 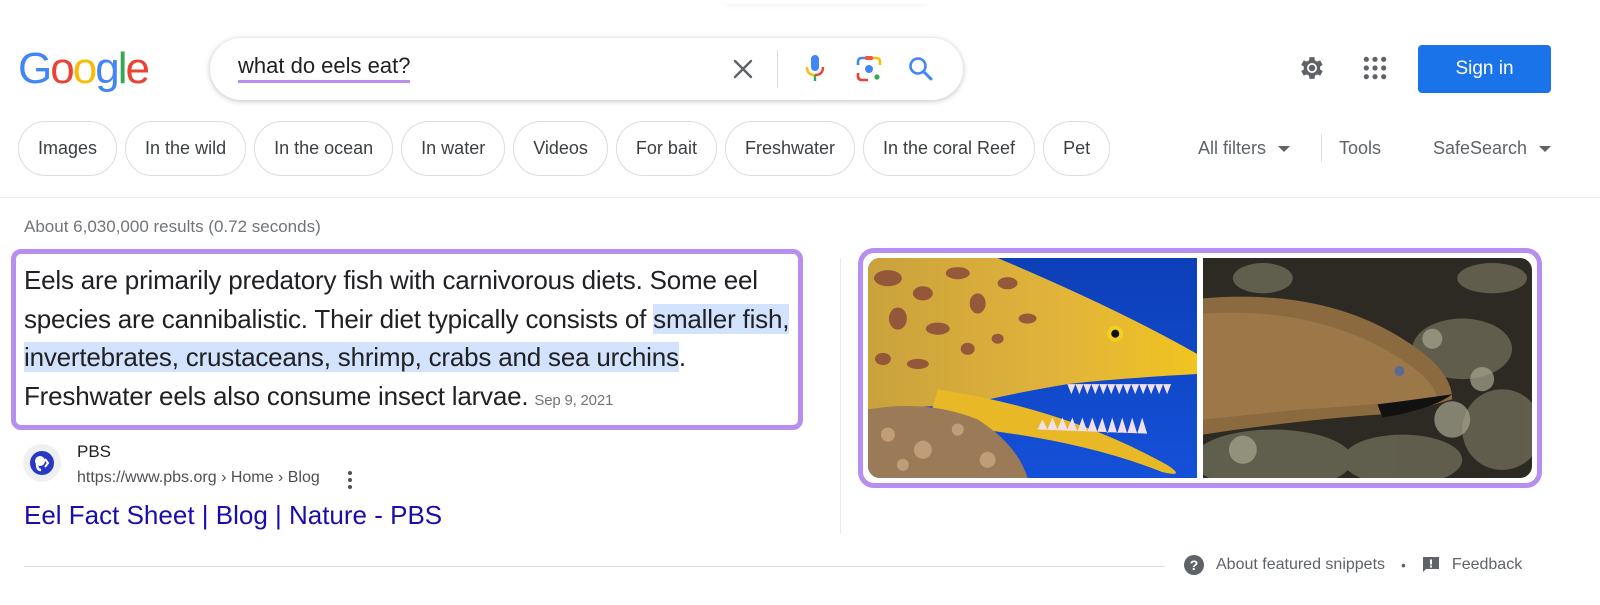 I want to click on logo-letter: l, so click(x=122, y=68).